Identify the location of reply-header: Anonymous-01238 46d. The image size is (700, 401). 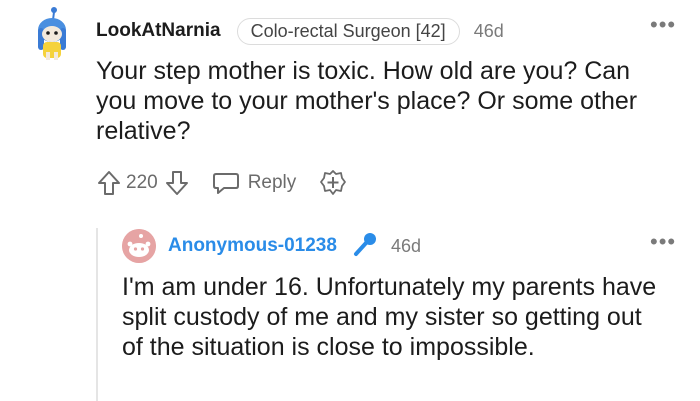
(294, 246).